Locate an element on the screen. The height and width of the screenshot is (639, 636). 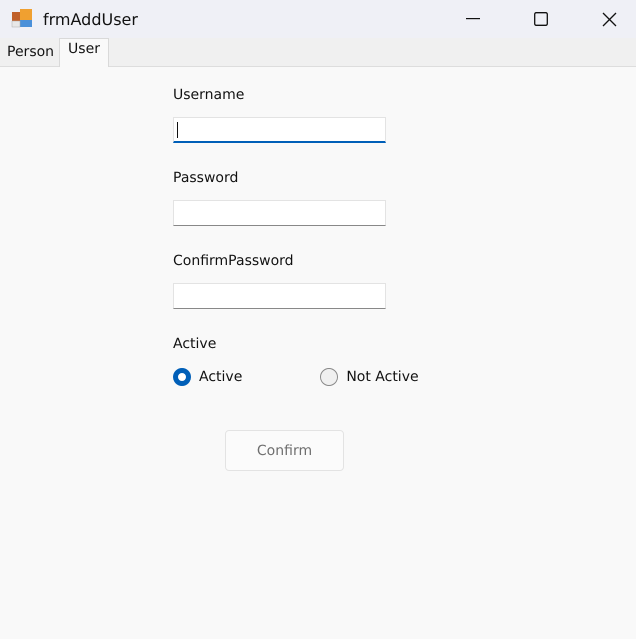
maximize-icon is located at coordinates (541, 19).